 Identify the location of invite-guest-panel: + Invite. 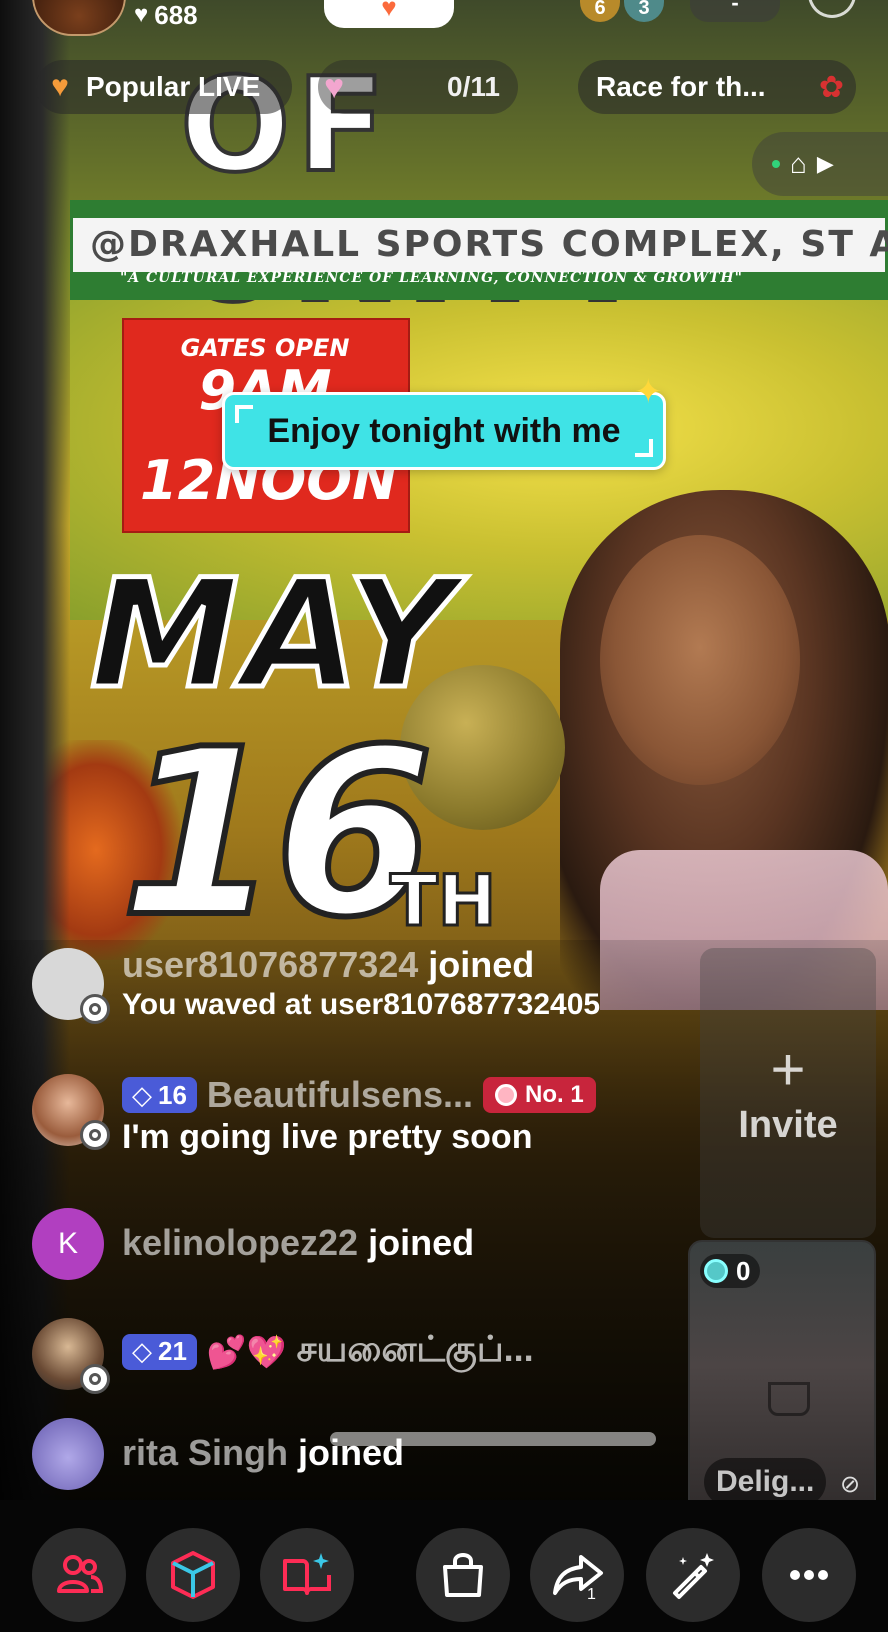
(788, 1093).